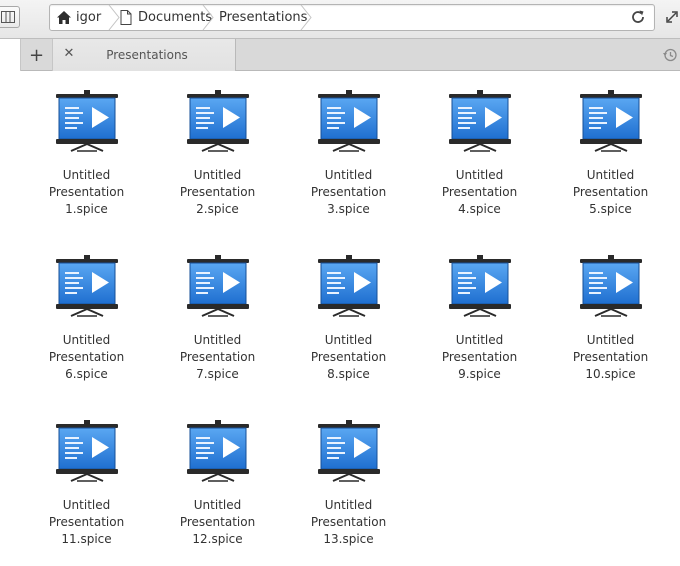 Image resolution: width=680 pixels, height=566 pixels. I want to click on close-tab-icon: ✕, so click(69, 54).